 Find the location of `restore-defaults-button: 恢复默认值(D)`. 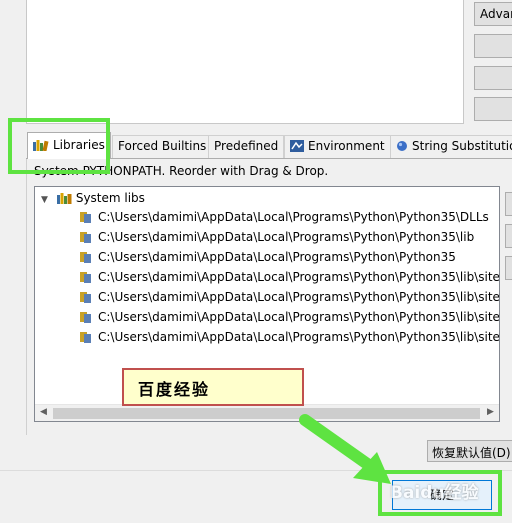

restore-defaults-button: 恢复默认值(D) is located at coordinates (469, 451).